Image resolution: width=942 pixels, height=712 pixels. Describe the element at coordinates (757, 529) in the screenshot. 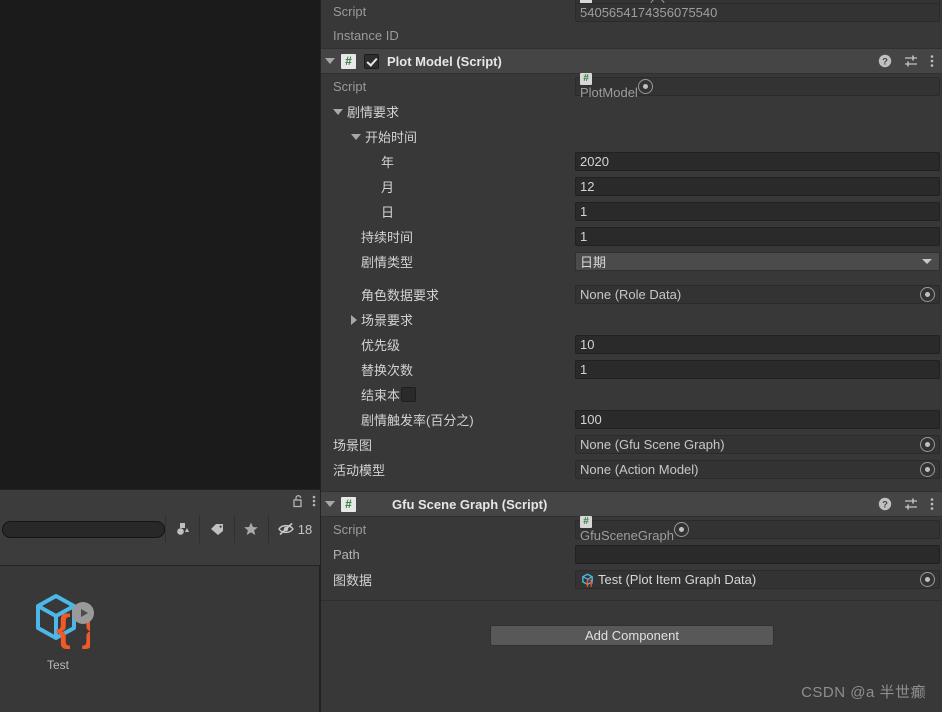

I see `script-object-field: # GfuSceneGraph` at that location.